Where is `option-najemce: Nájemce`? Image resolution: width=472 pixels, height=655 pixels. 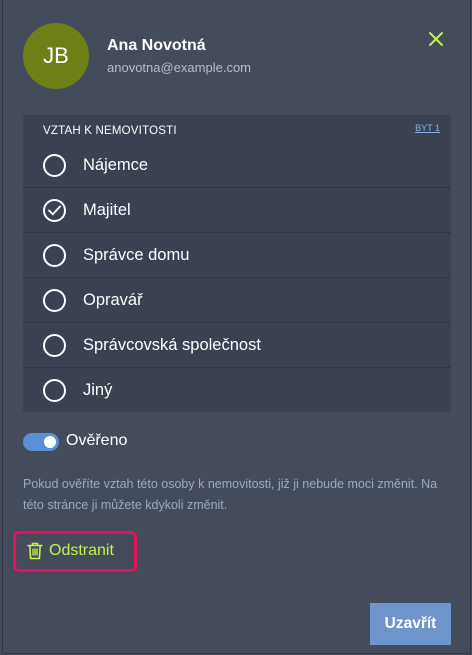
option-najemce: Nájemce is located at coordinates (237, 165).